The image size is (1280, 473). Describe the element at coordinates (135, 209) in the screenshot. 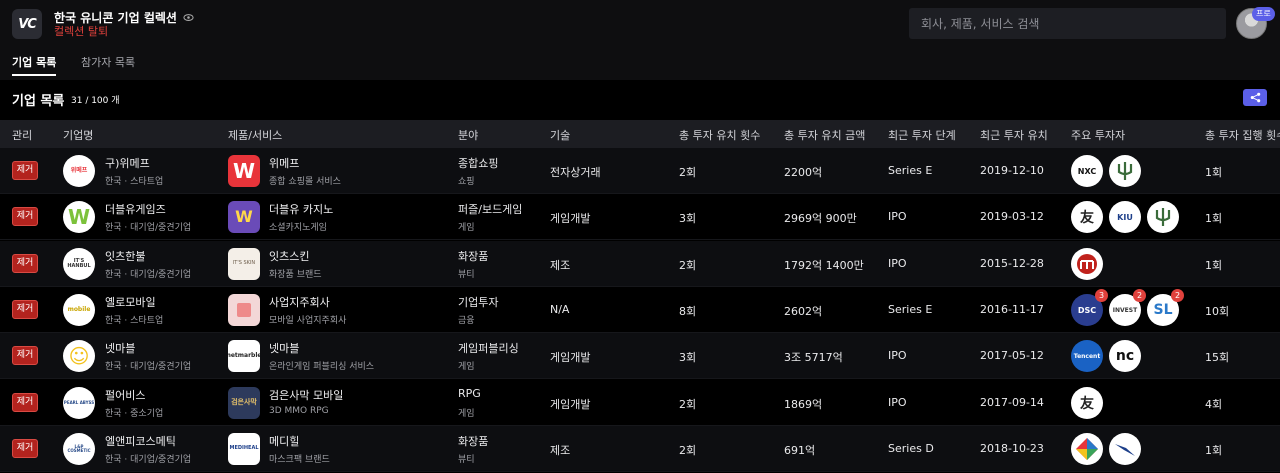

I see `company-name: 더블유게임즈` at that location.